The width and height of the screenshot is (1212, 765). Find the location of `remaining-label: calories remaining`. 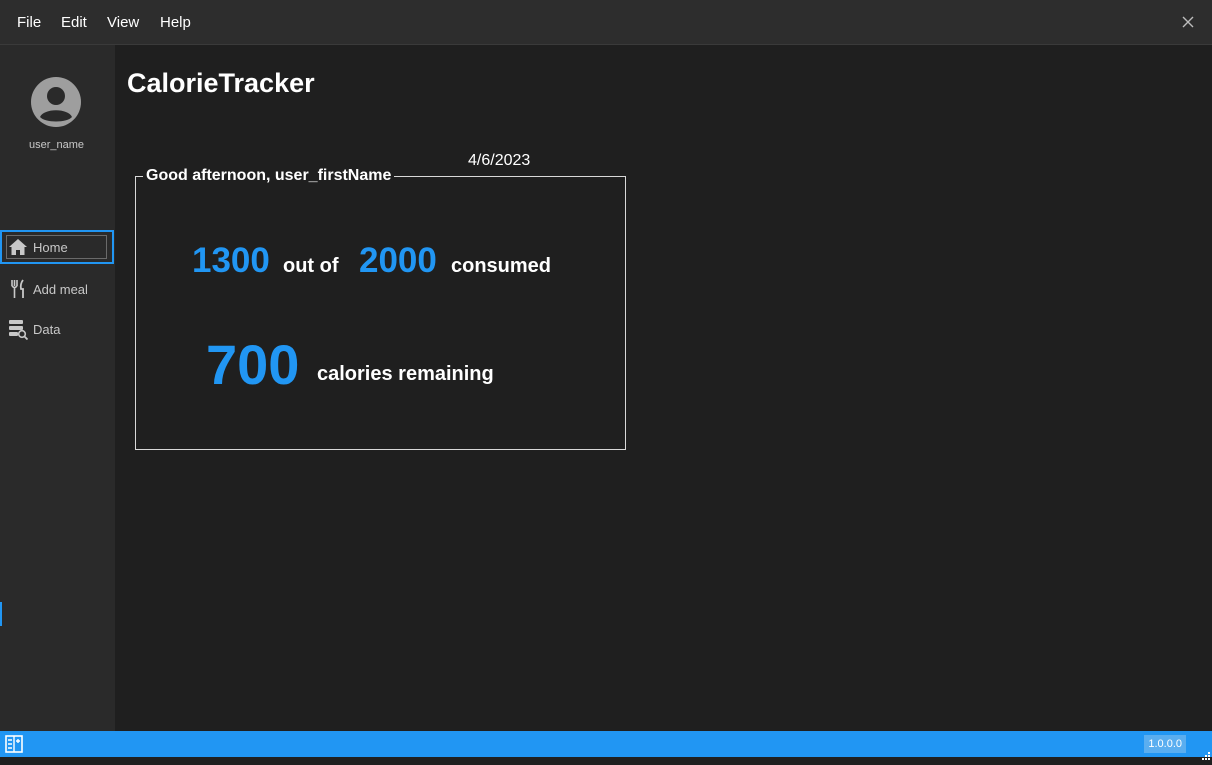

remaining-label: calories remaining is located at coordinates (405, 374).